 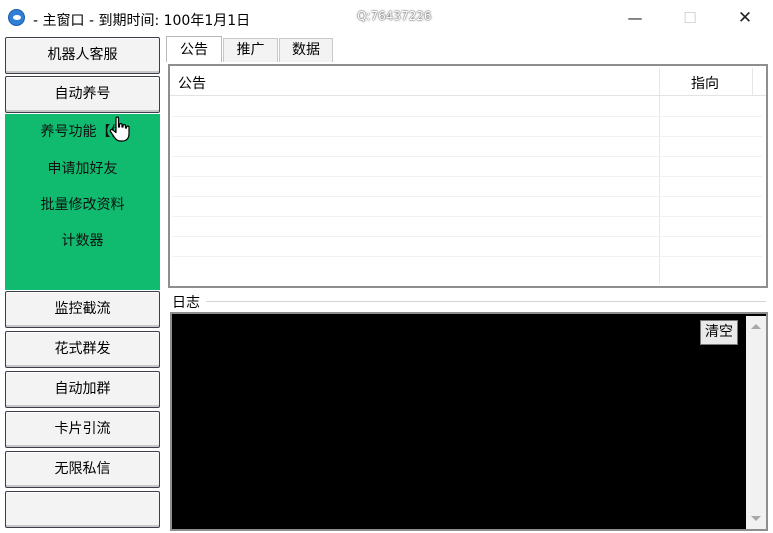 What do you see at coordinates (394, 16) in the screenshot?
I see `watermark-text: Q:76437226` at bounding box center [394, 16].